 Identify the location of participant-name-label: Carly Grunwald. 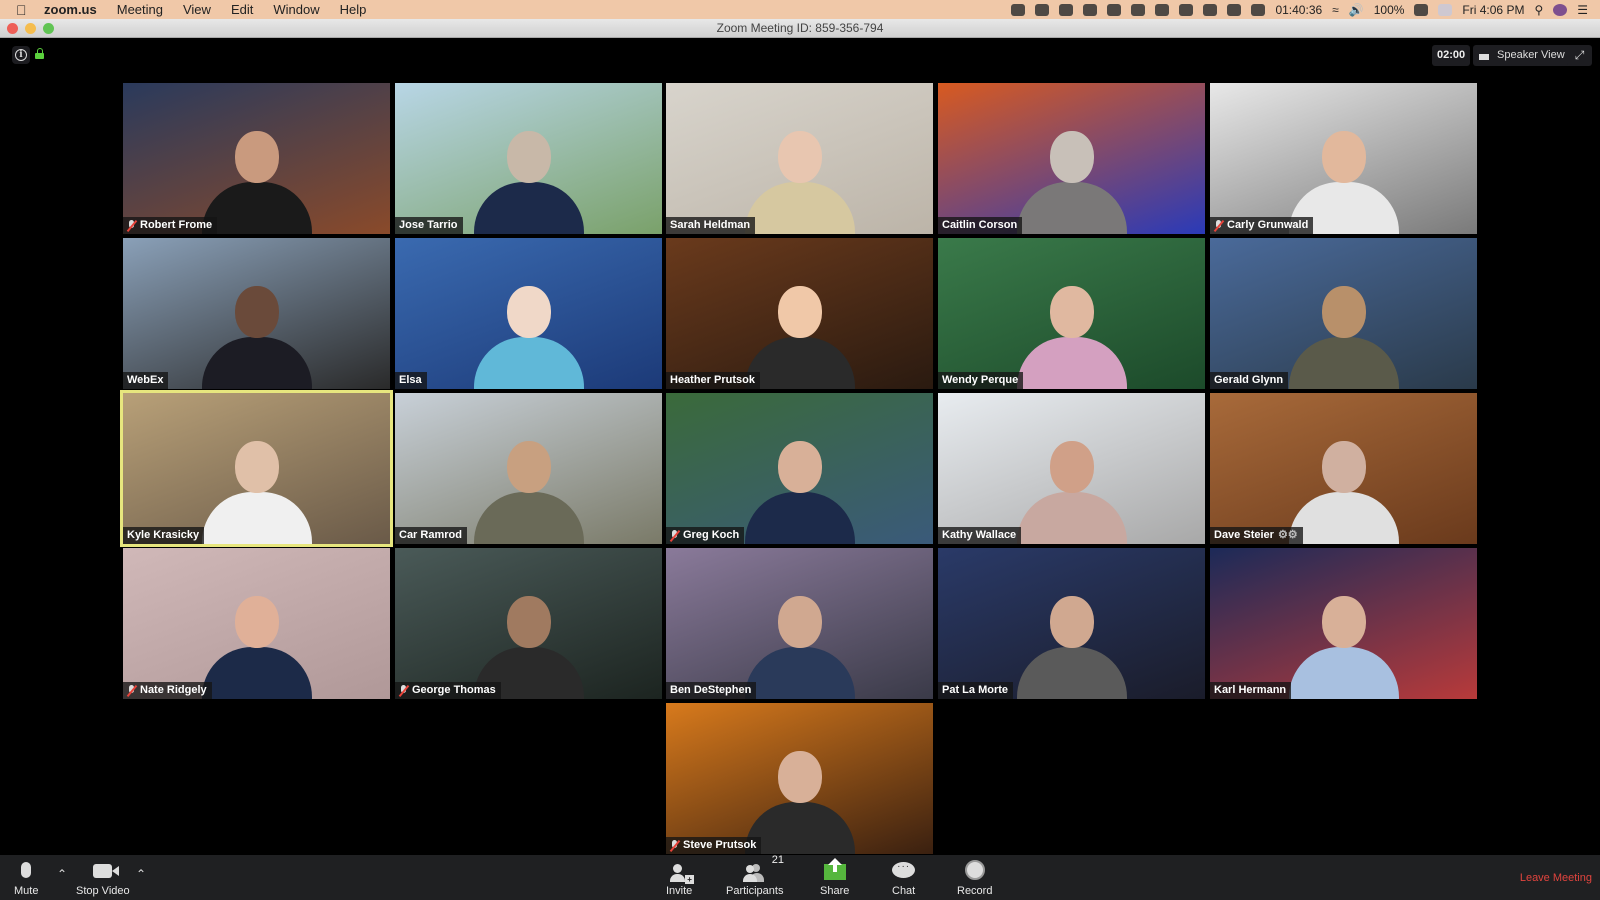
(1262, 225).